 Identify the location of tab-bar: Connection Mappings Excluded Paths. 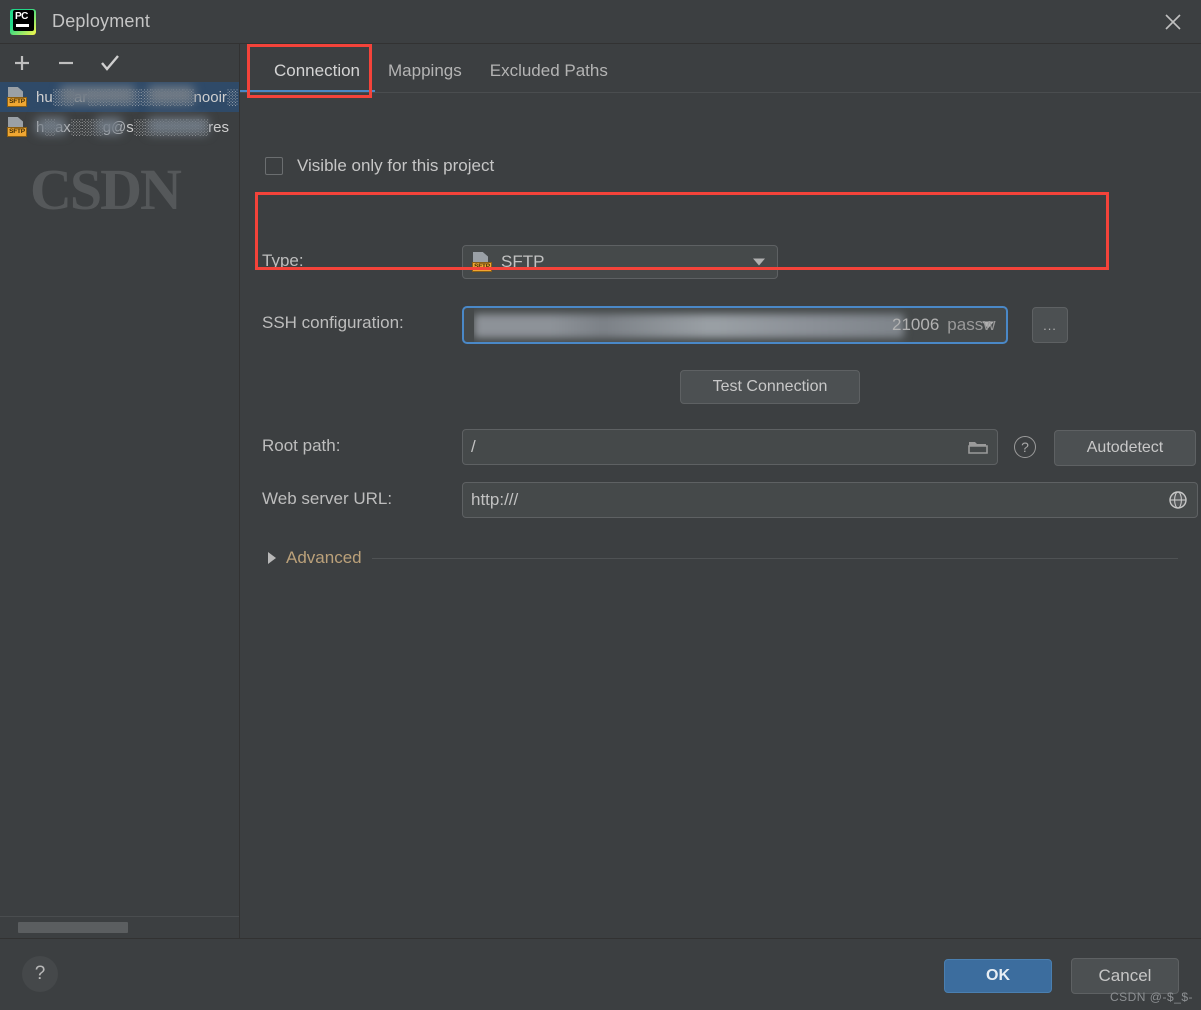
(720, 68).